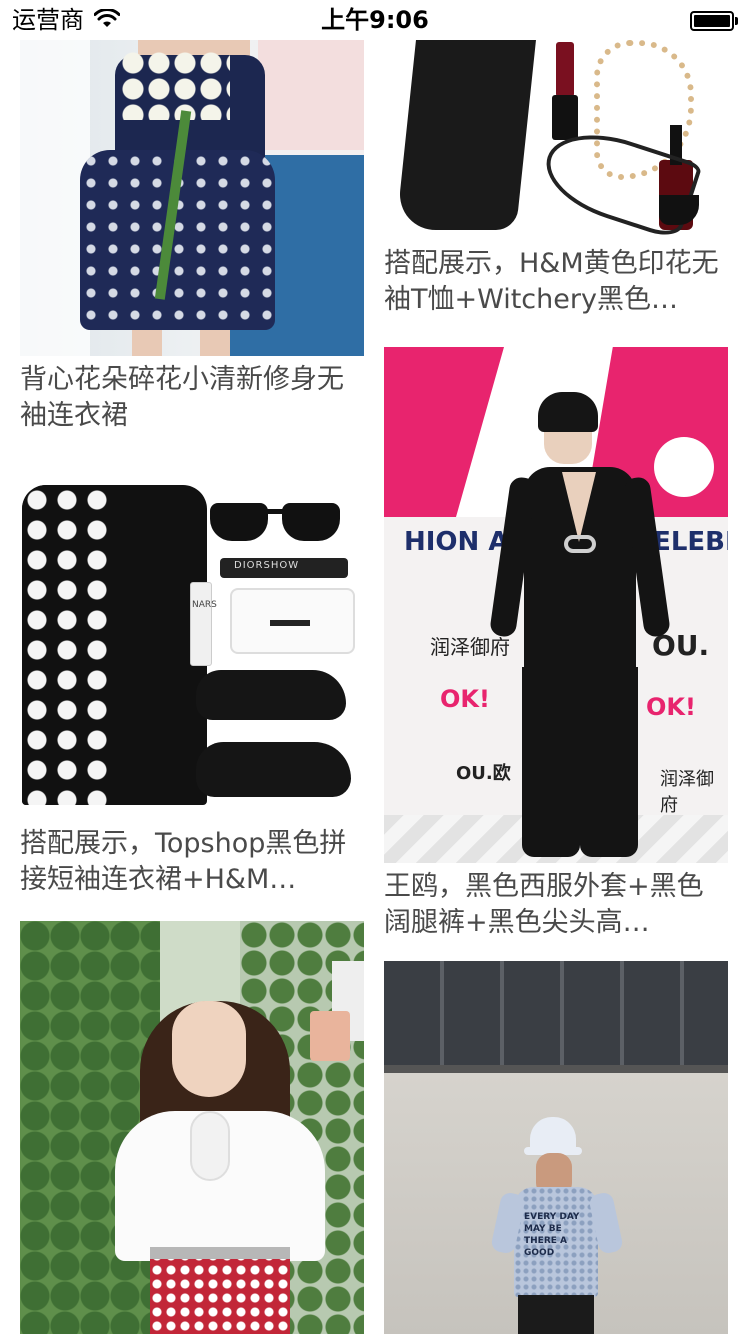  What do you see at coordinates (687, 792) in the screenshot?
I see `sponsor-label-bottom-right: 润泽御府` at bounding box center [687, 792].